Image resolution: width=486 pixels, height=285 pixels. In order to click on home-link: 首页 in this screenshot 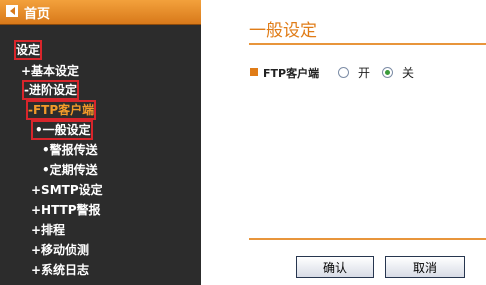, I will do `click(100, 12)`.